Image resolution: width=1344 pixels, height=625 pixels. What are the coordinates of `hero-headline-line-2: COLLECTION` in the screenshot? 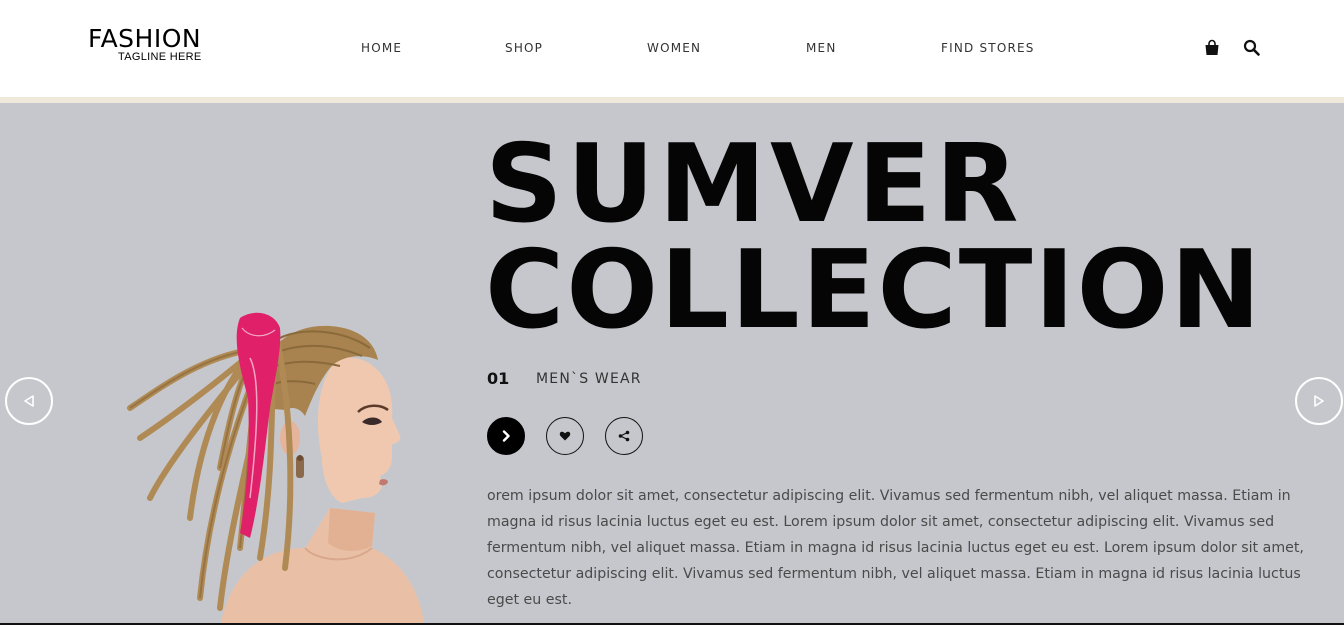 It's located at (874, 290).